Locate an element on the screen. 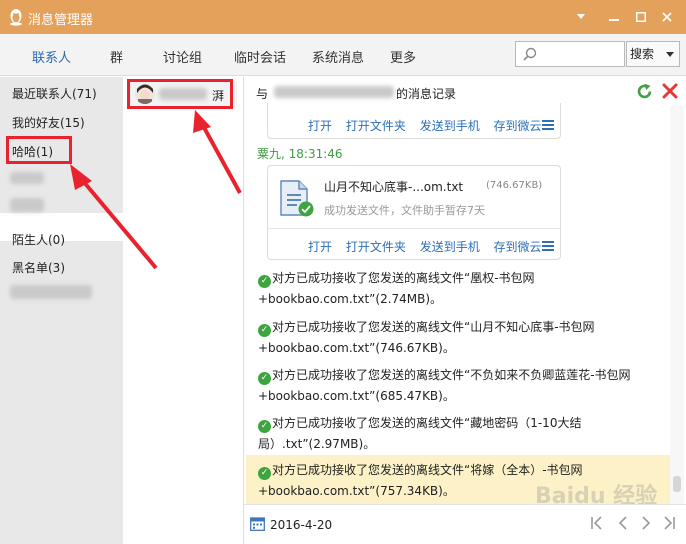 The image size is (686, 544). annotation-box-contact is located at coordinates (180, 94).